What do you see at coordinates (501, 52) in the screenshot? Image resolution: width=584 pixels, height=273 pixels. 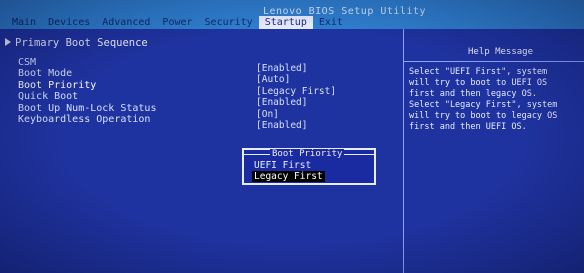 I see `help-title: Help Message` at bounding box center [501, 52].